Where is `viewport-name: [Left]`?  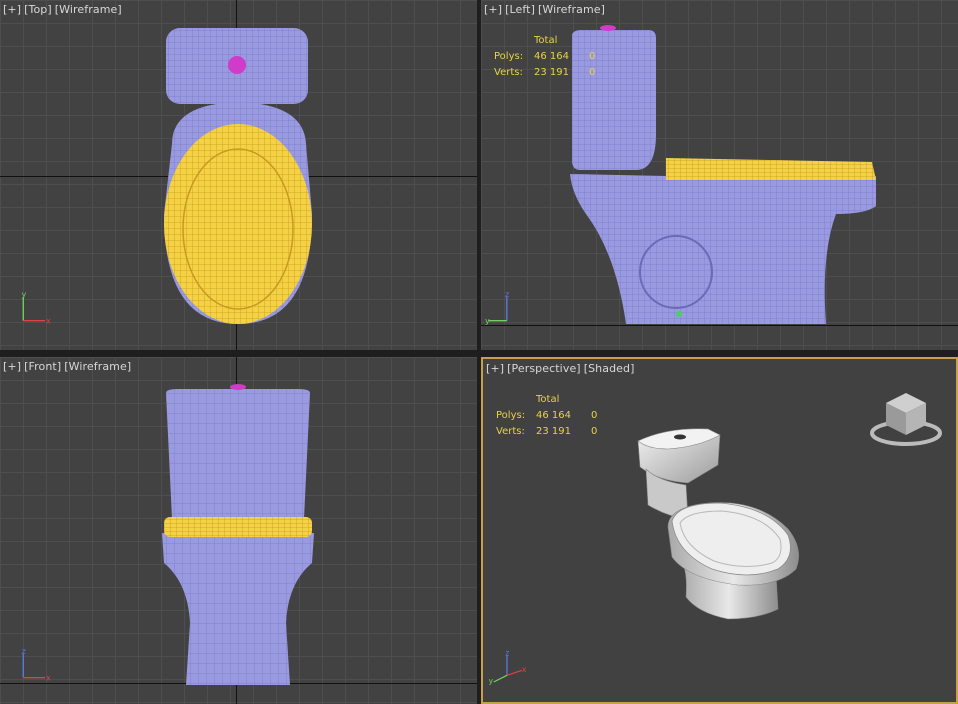 viewport-name: [Left] is located at coordinates (520, 9).